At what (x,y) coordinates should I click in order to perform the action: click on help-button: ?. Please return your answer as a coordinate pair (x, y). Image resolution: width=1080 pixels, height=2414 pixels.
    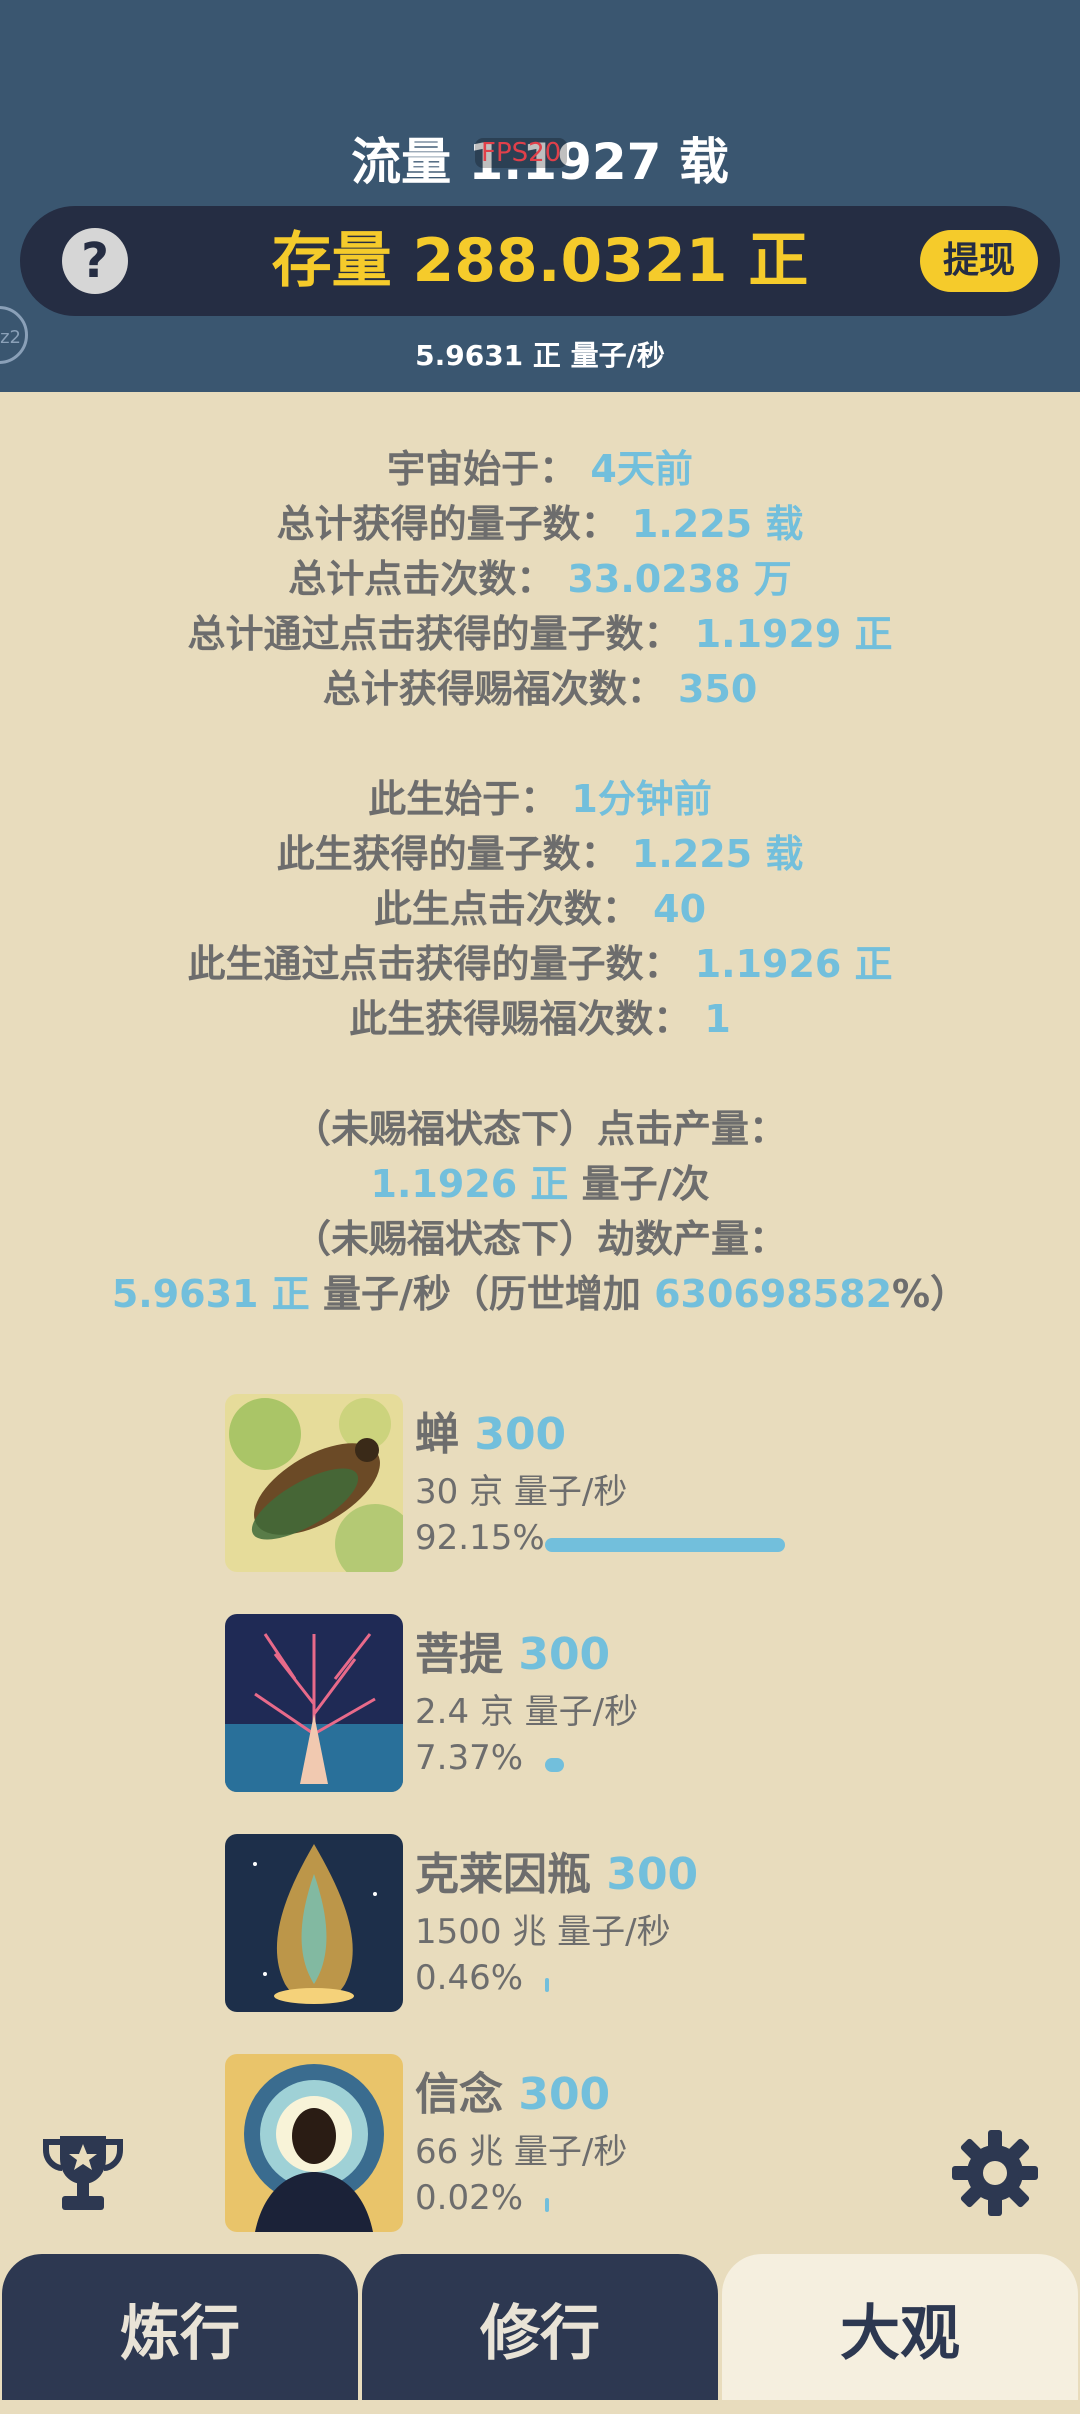
    Looking at the image, I should click on (95, 261).